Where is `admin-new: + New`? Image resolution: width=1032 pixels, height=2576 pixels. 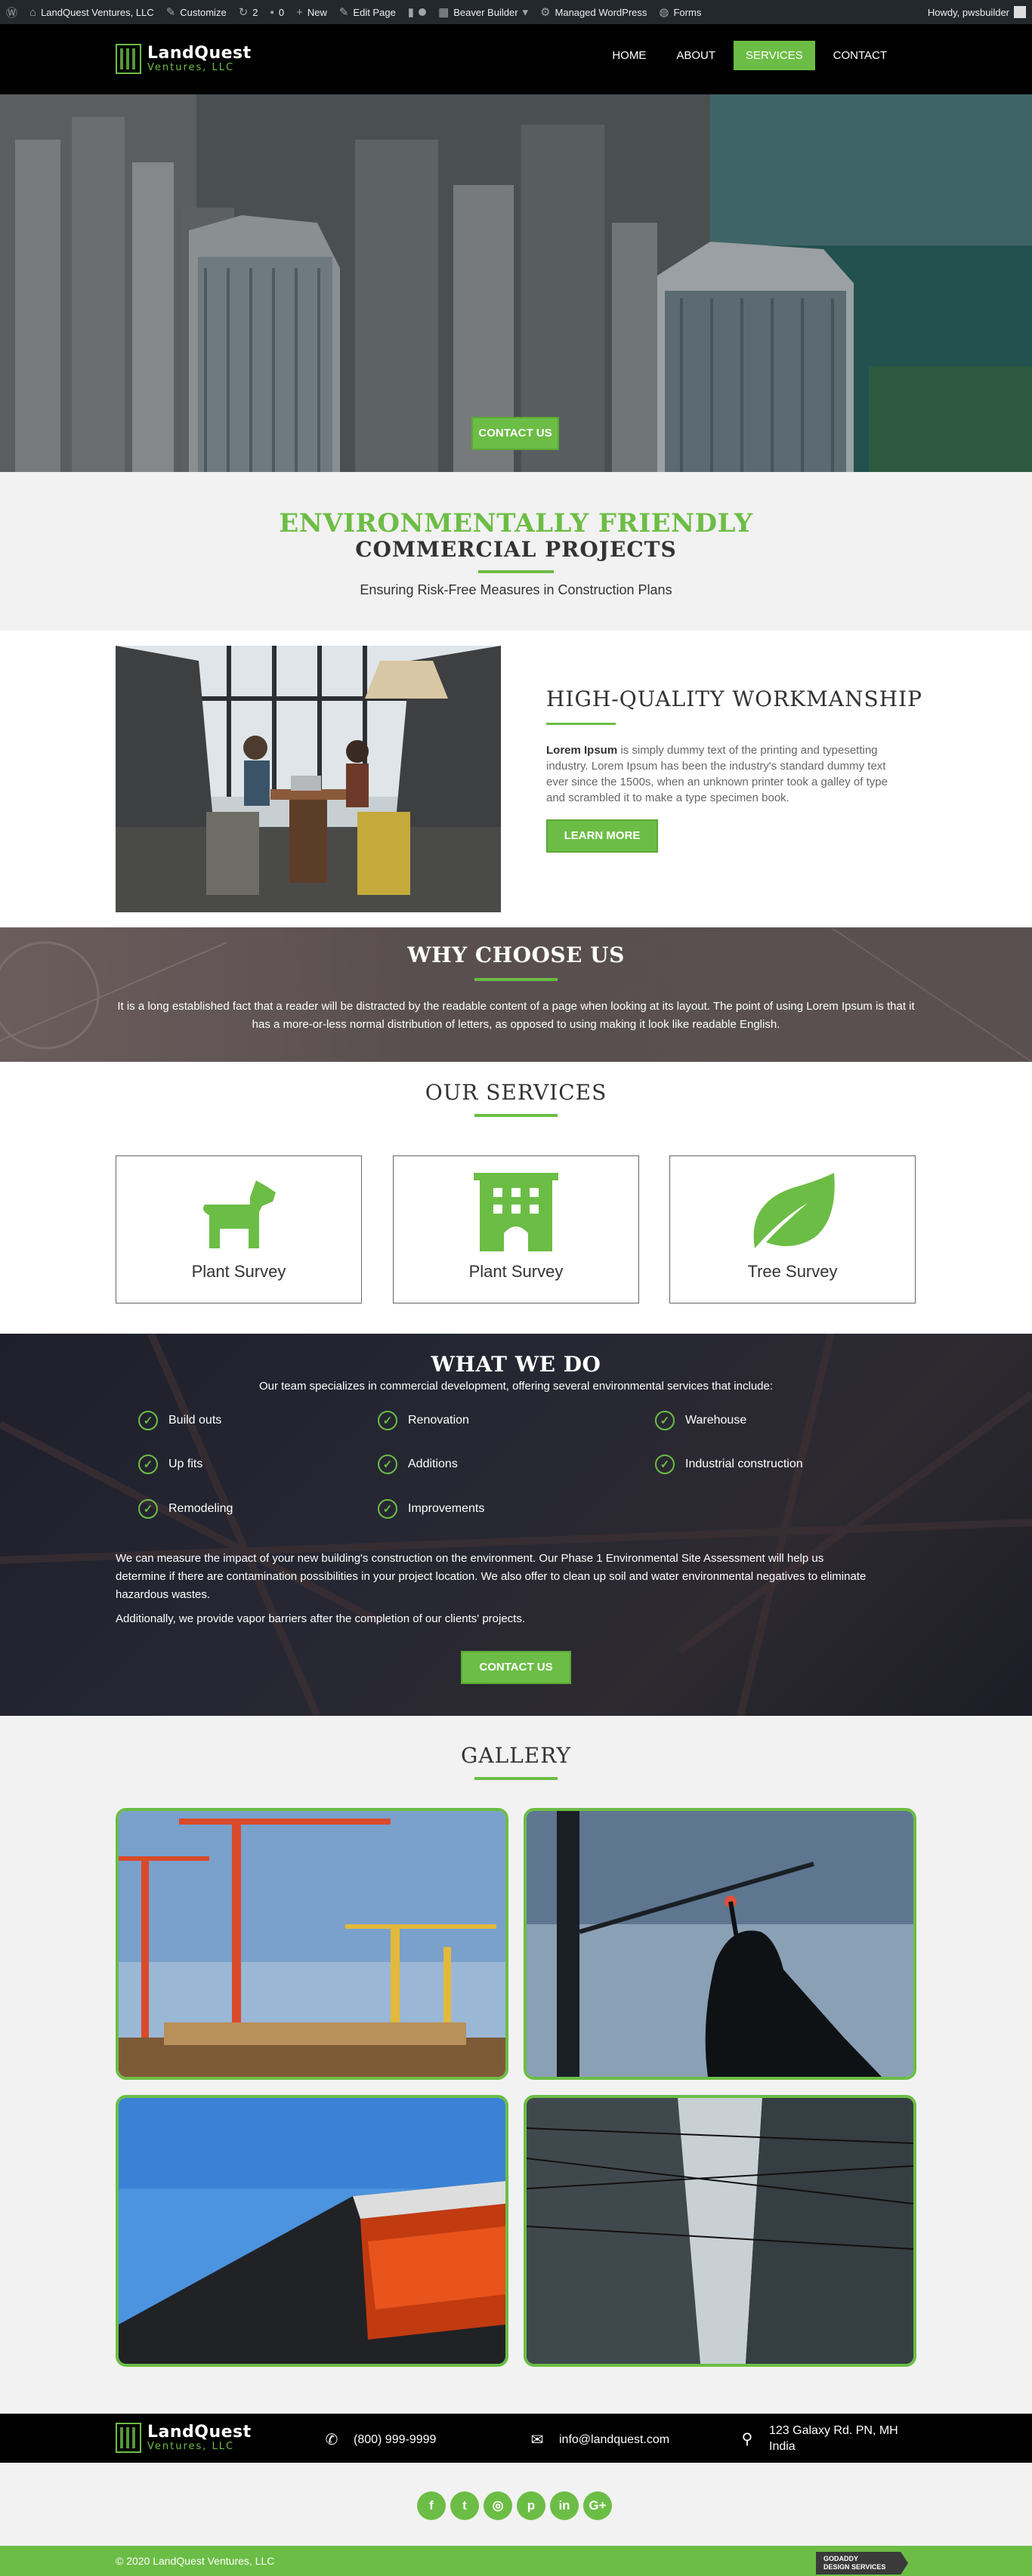 admin-new: + New is located at coordinates (311, 12).